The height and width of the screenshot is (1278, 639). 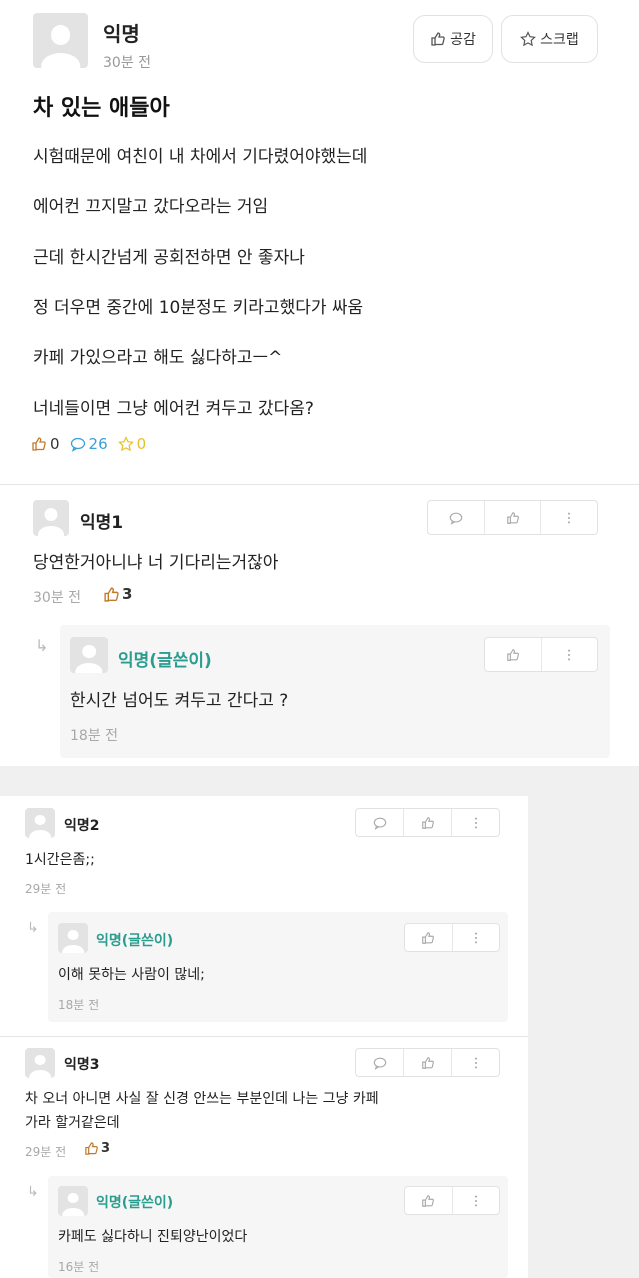 What do you see at coordinates (131, 975) in the screenshot?
I see `reply-text: 이해 못하는 사람이 많네;` at bounding box center [131, 975].